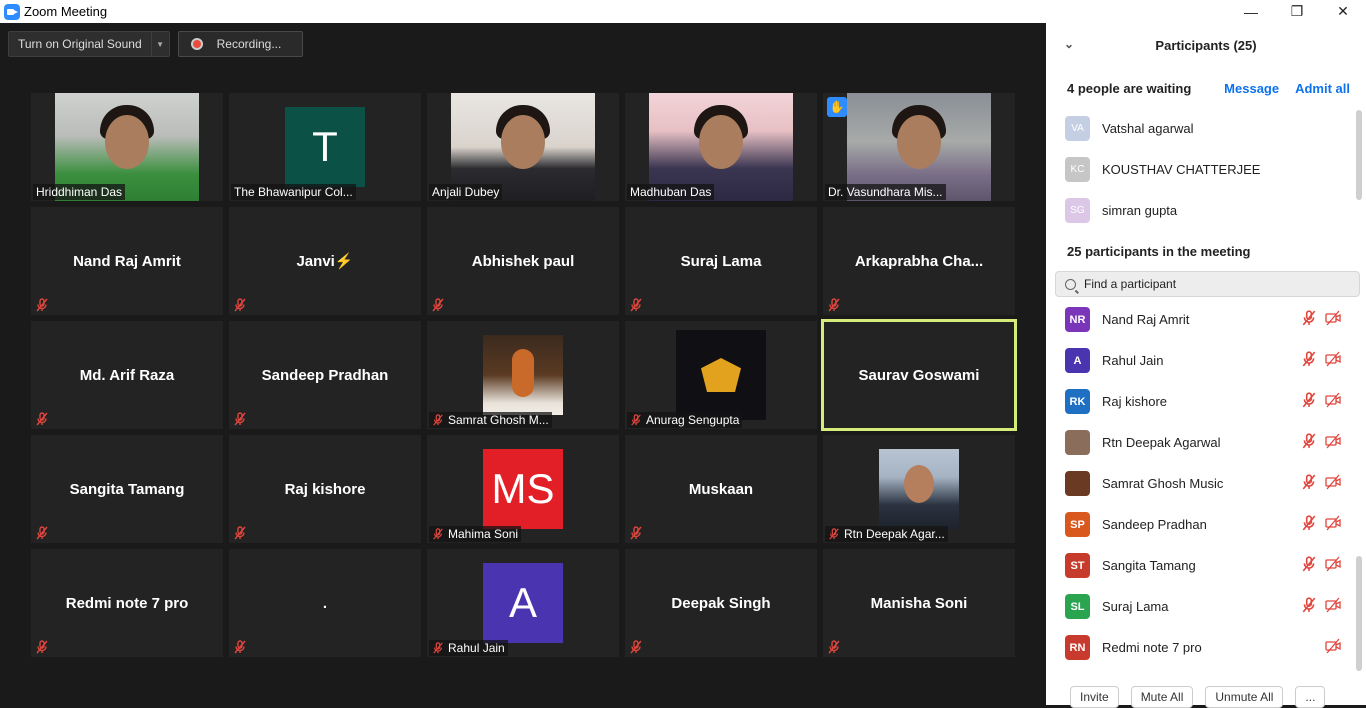 This screenshot has width=1366, height=708. Describe the element at coordinates (325, 261) in the screenshot. I see `participant-tile: Janvi⚡` at that location.